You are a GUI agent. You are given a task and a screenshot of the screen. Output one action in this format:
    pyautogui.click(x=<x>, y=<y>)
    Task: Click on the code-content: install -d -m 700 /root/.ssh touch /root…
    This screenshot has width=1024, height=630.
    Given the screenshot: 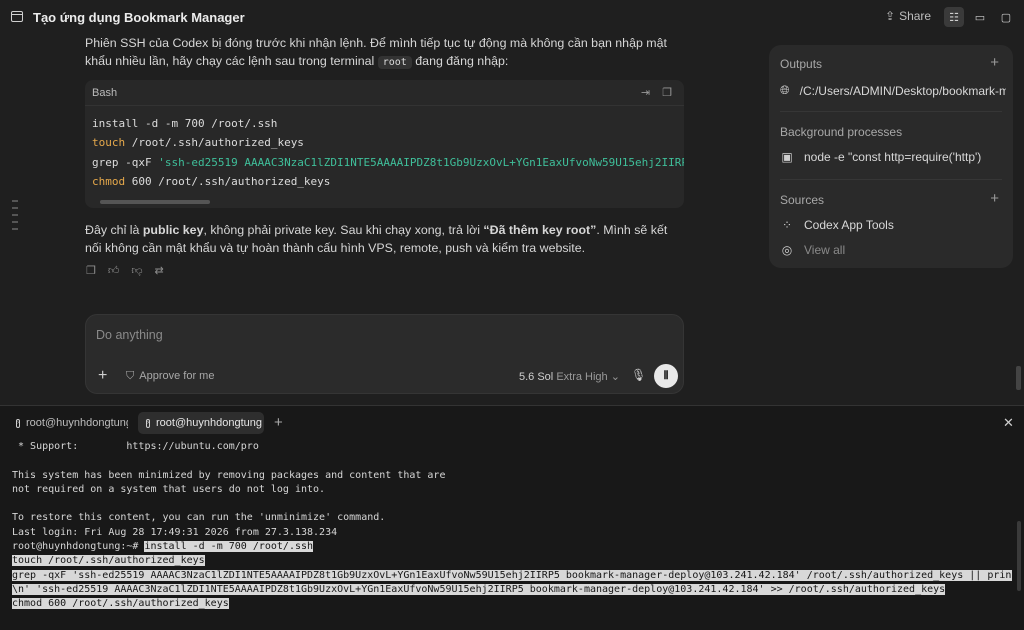 What is the action you would take?
    pyautogui.click(x=384, y=152)
    